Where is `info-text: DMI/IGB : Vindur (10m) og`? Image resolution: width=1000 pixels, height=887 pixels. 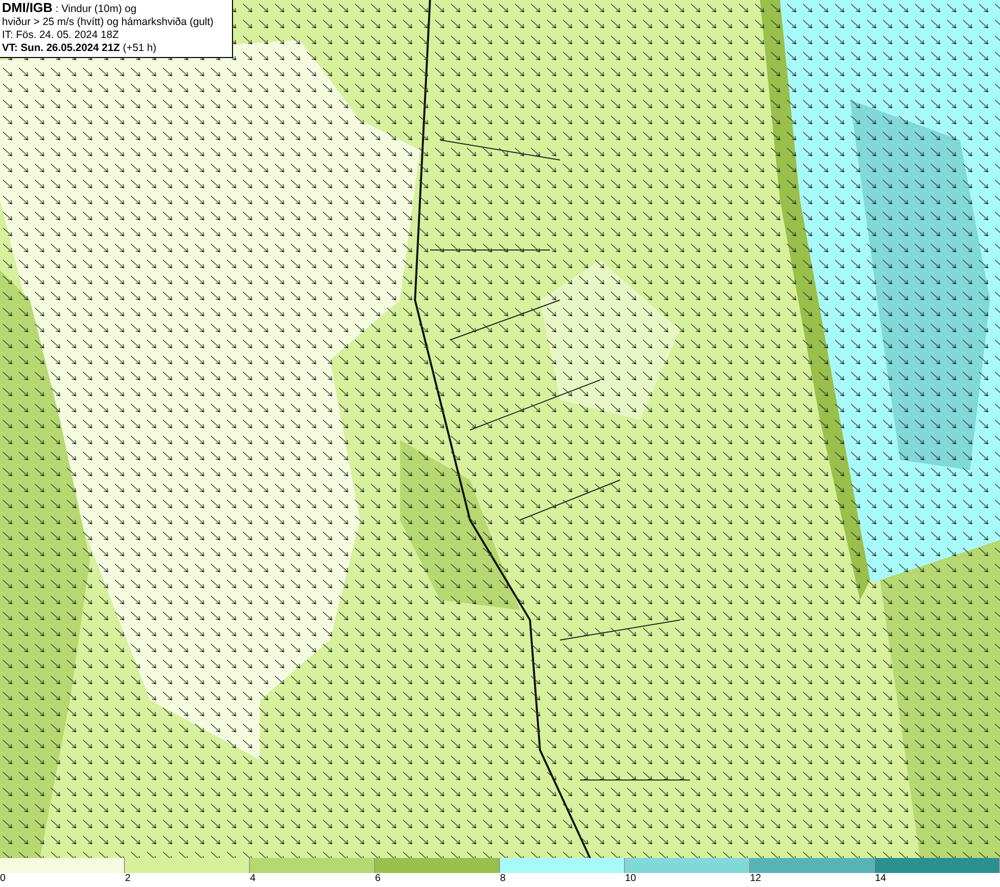
info-text: DMI/IGB : Vindur (10m) og is located at coordinates (70, 8).